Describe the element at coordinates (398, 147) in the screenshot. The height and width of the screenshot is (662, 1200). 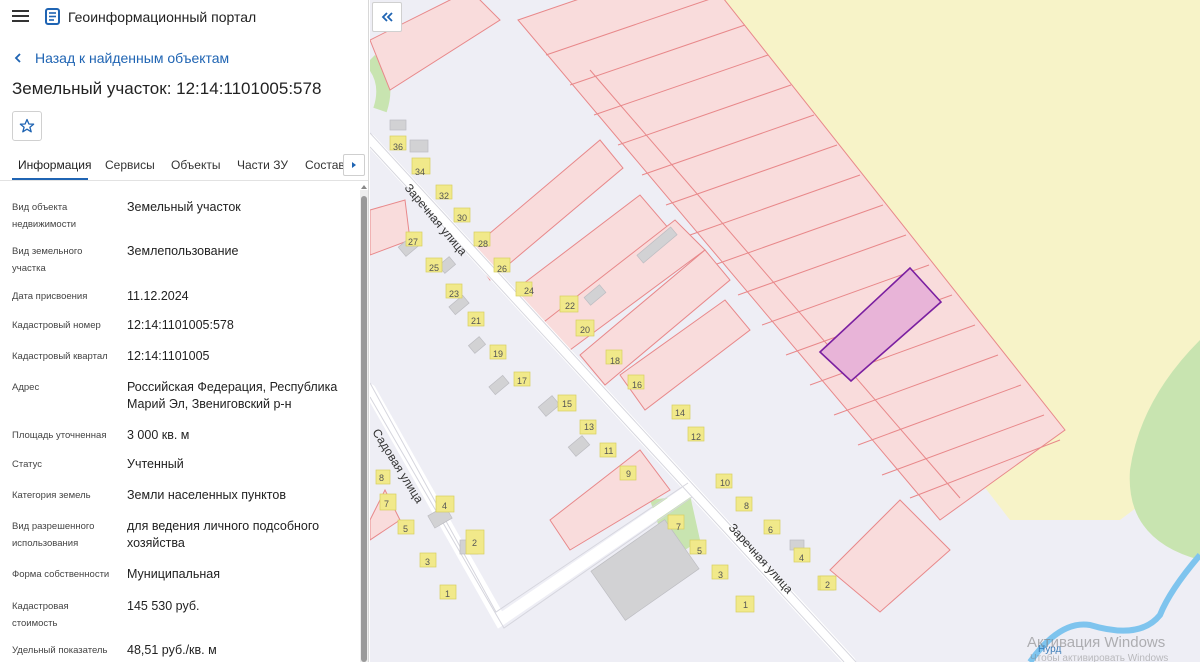
I see `house-number: 36` at that location.